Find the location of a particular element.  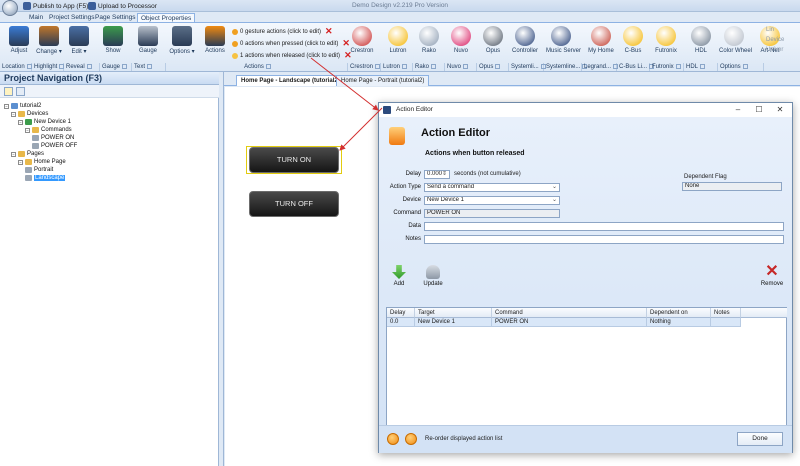

tree-item: − Home Page is located at coordinates (42, 162).